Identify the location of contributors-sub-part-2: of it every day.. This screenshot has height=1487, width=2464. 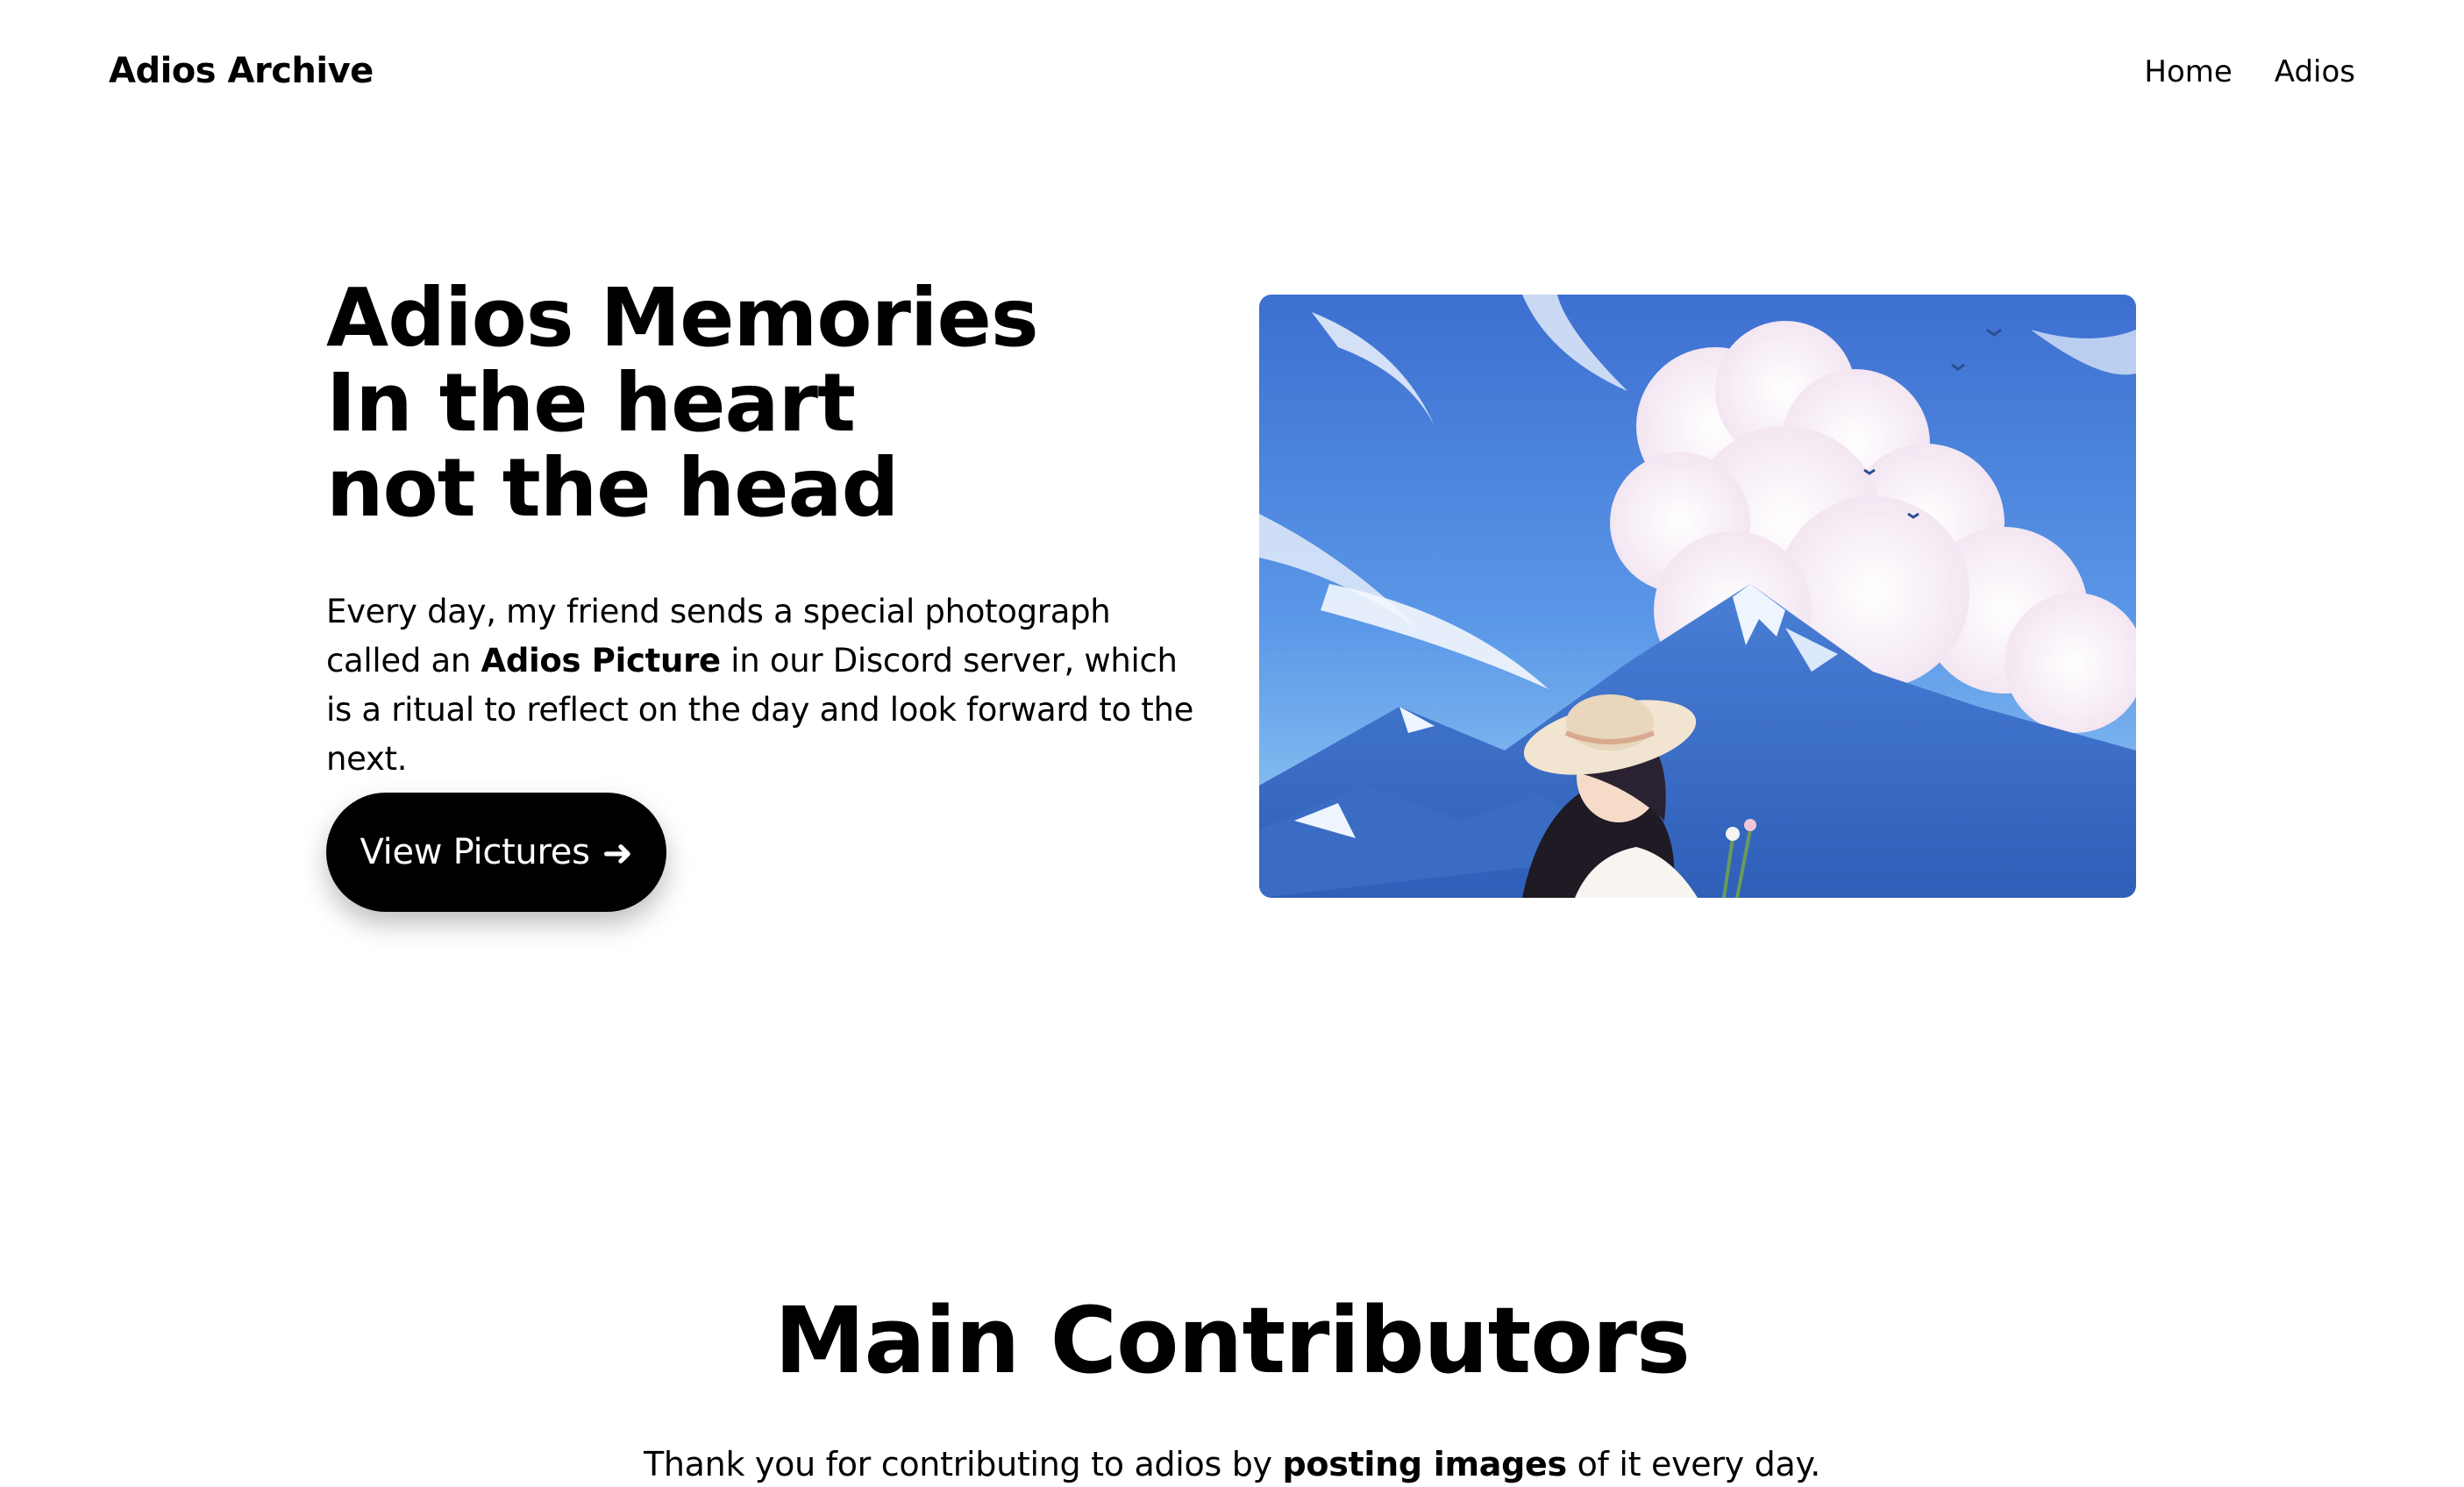
(1694, 1464).